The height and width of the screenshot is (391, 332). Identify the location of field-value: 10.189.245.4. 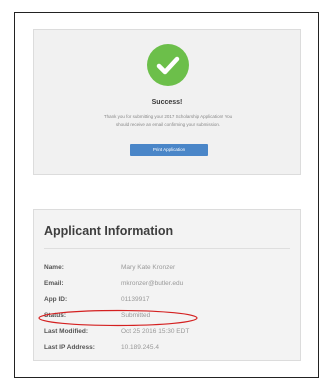
(140, 347).